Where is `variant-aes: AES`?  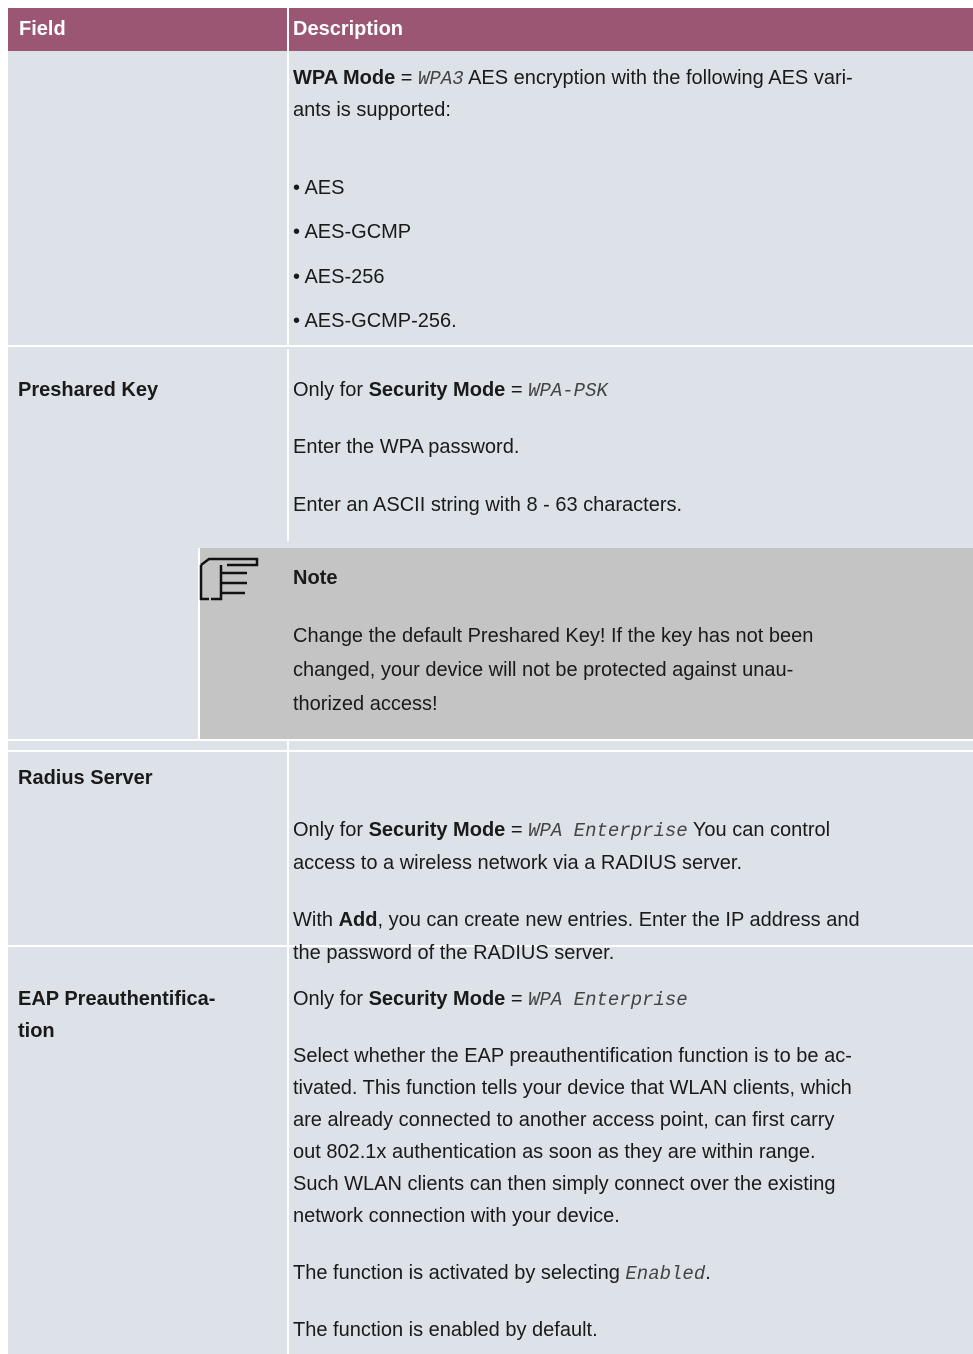
variant-aes: AES is located at coordinates (324, 188).